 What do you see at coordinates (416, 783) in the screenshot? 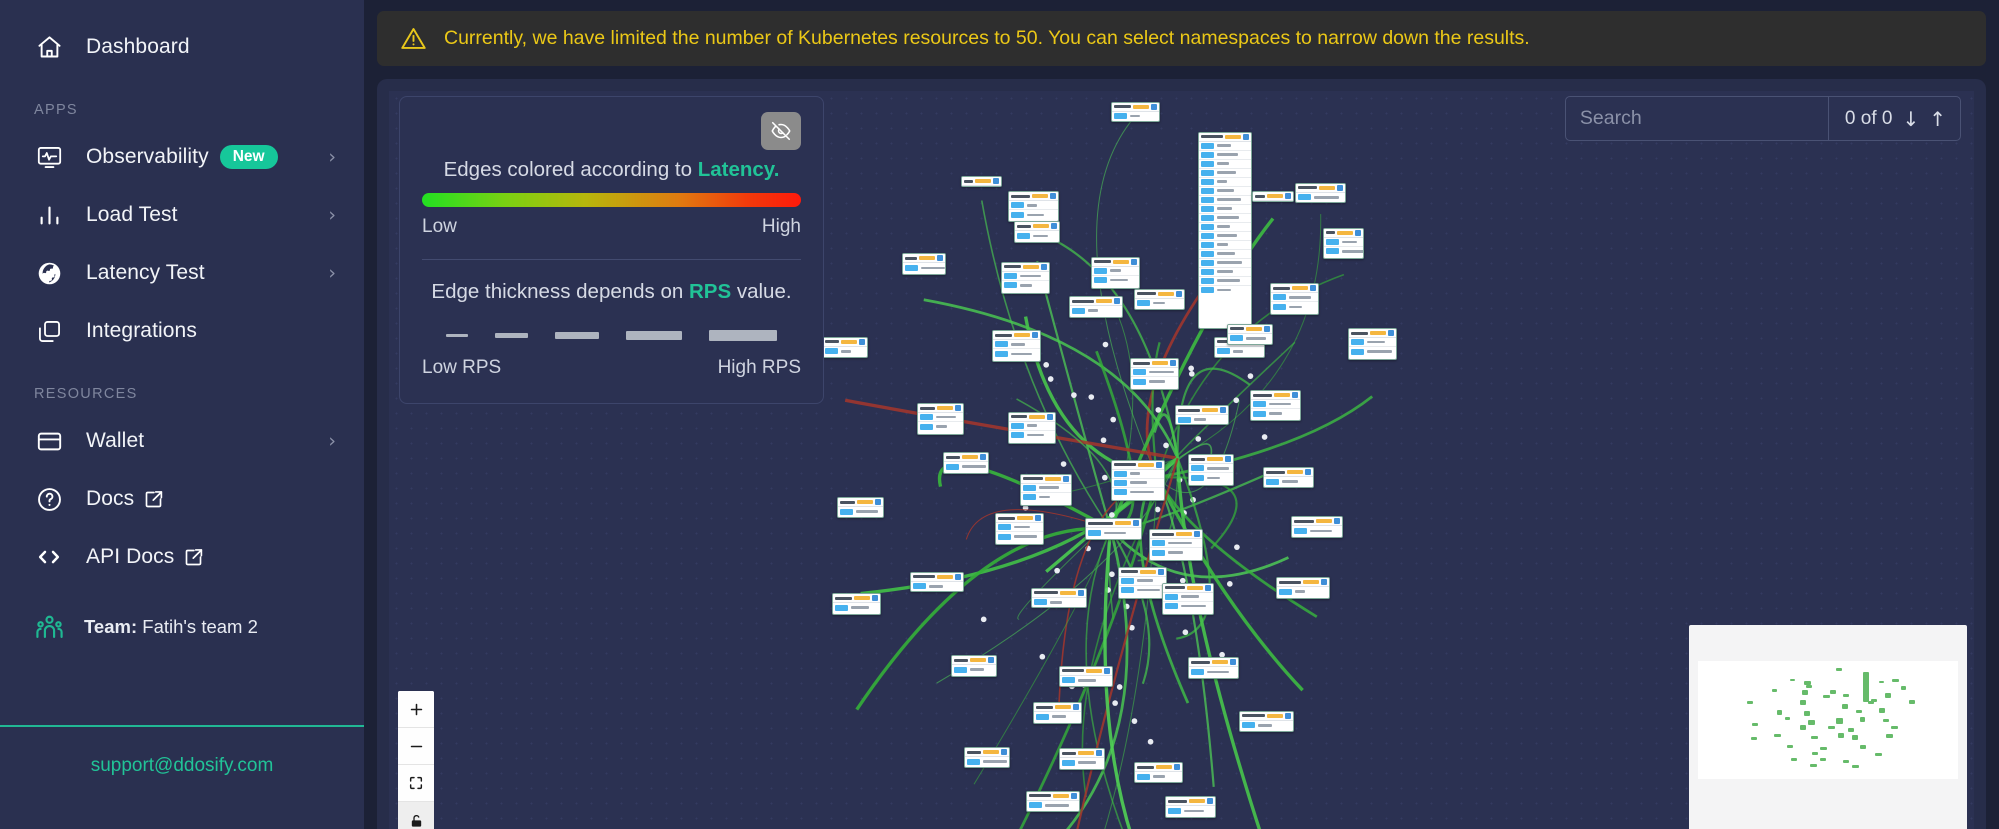
I see `fit-view-button` at bounding box center [416, 783].